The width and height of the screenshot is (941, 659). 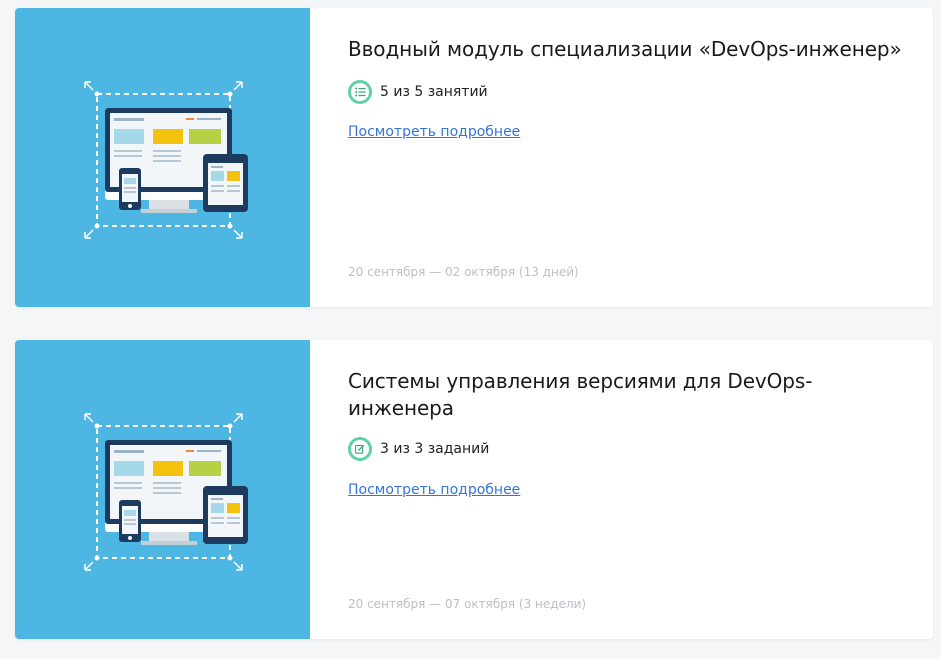 I want to click on progress-text: 3 из 3 заданий, so click(x=435, y=449).